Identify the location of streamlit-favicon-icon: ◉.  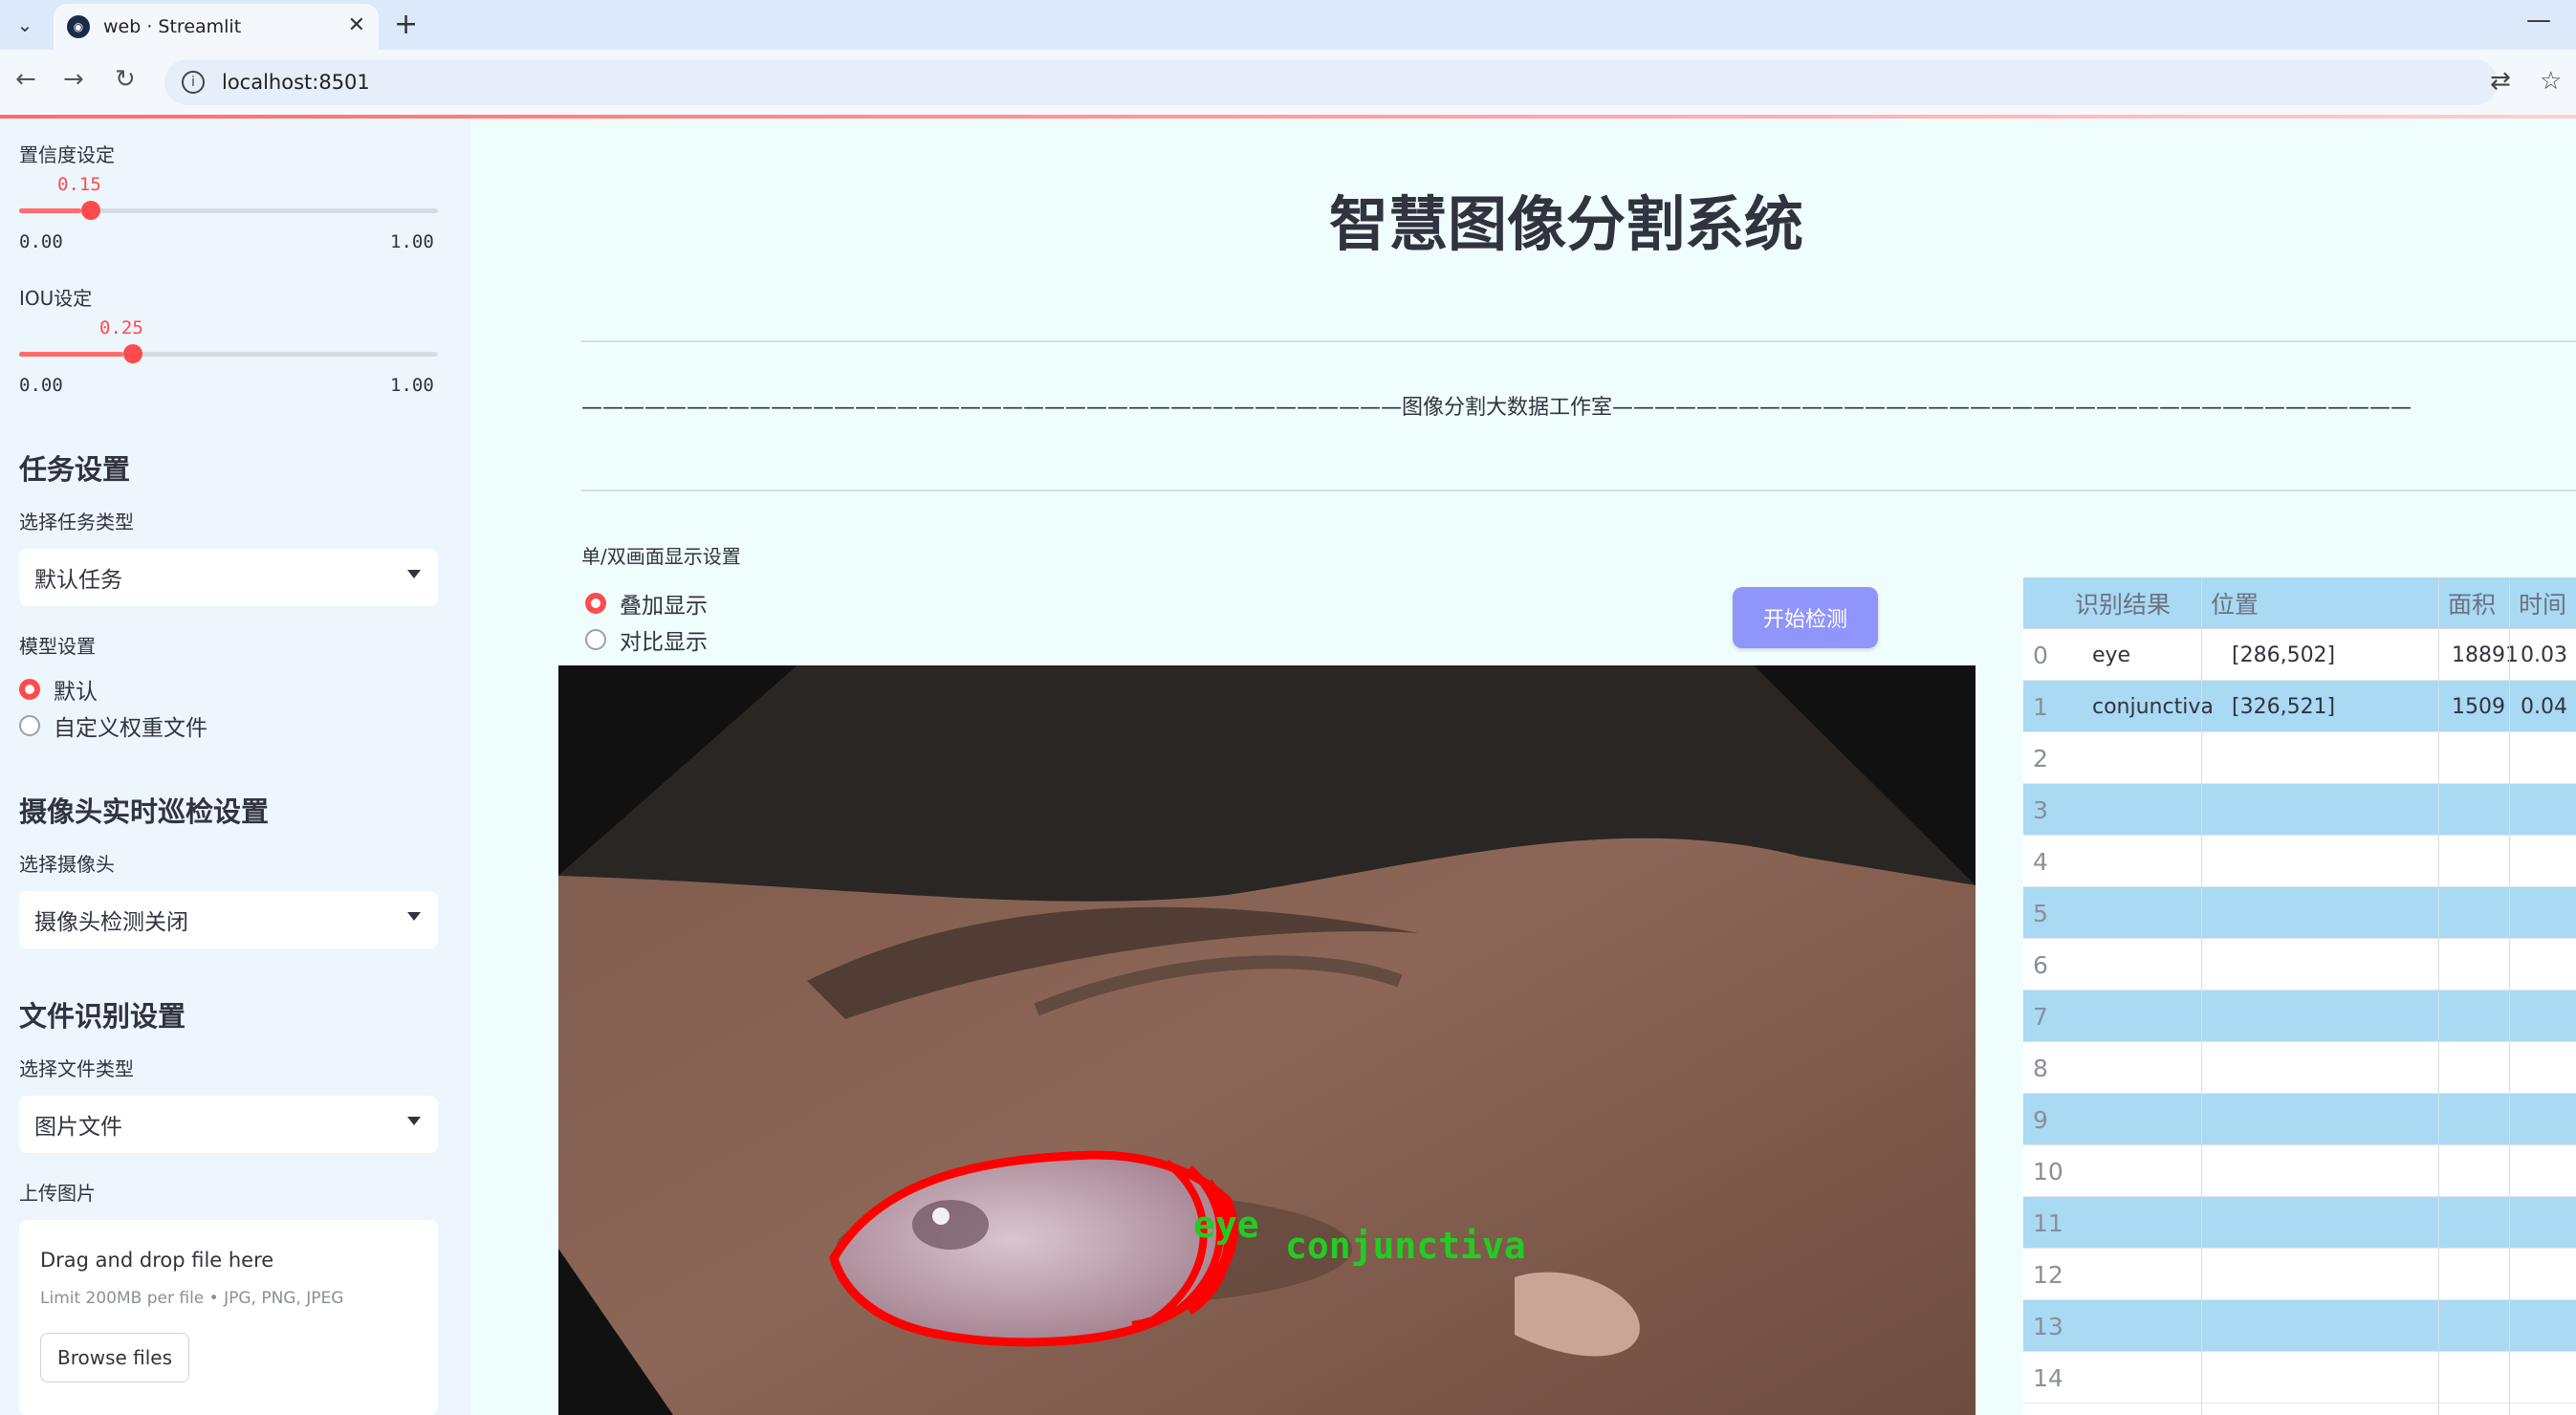
(78, 26).